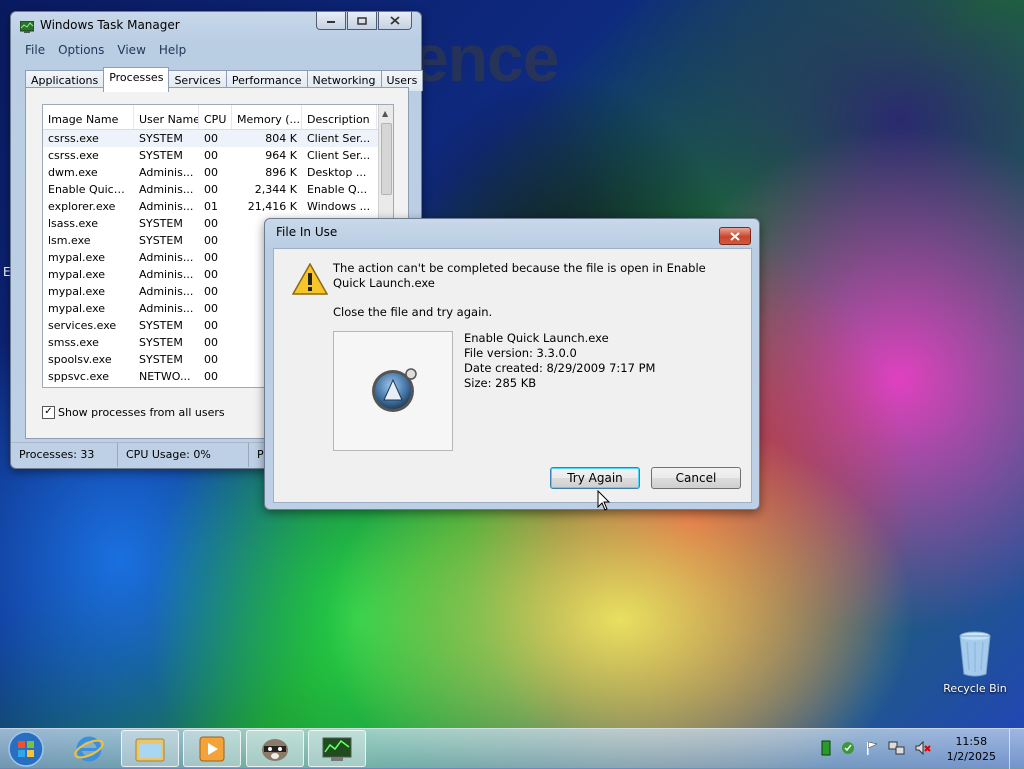  I want to click on table-cell: 964 K, so click(281, 155).